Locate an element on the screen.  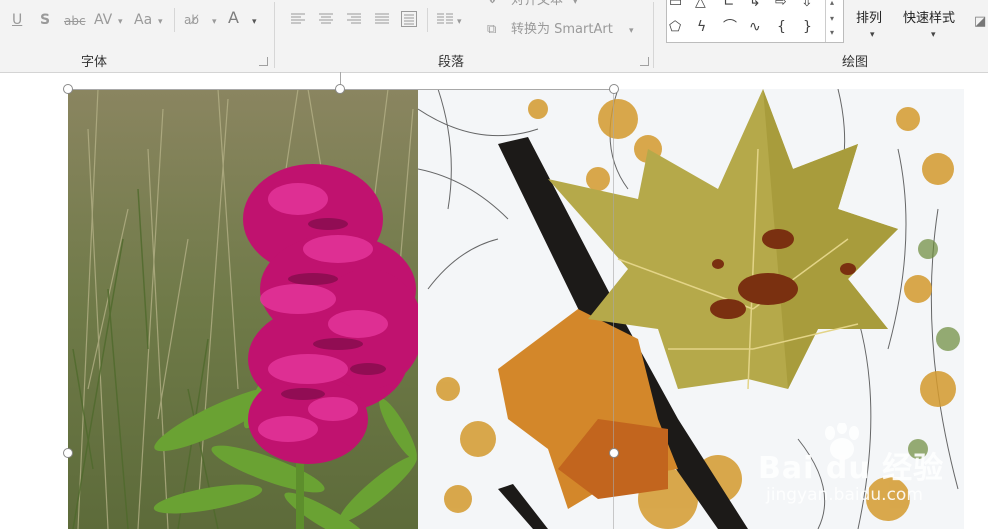
paragraph-group-label: 段落 is located at coordinates (451, 62).